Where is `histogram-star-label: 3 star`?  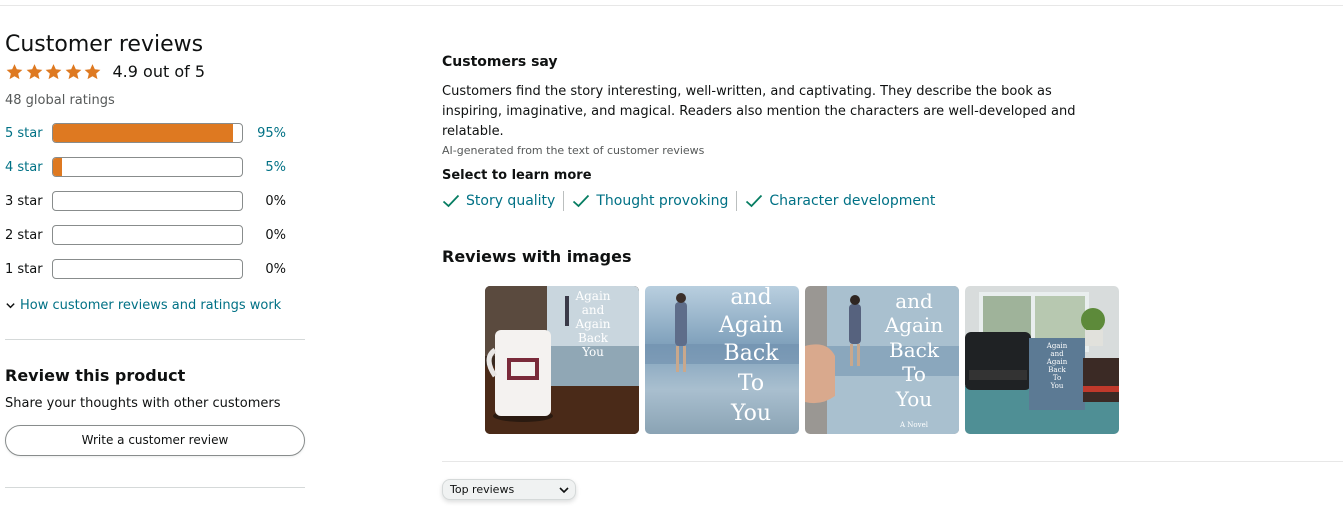 histogram-star-label: 3 star is located at coordinates (24, 201).